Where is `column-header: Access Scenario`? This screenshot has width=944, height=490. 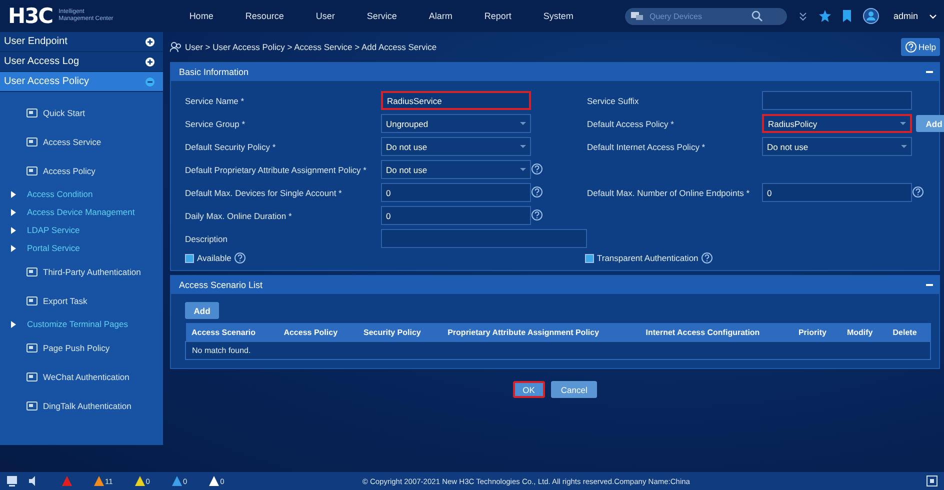 column-header: Access Scenario is located at coordinates (232, 332).